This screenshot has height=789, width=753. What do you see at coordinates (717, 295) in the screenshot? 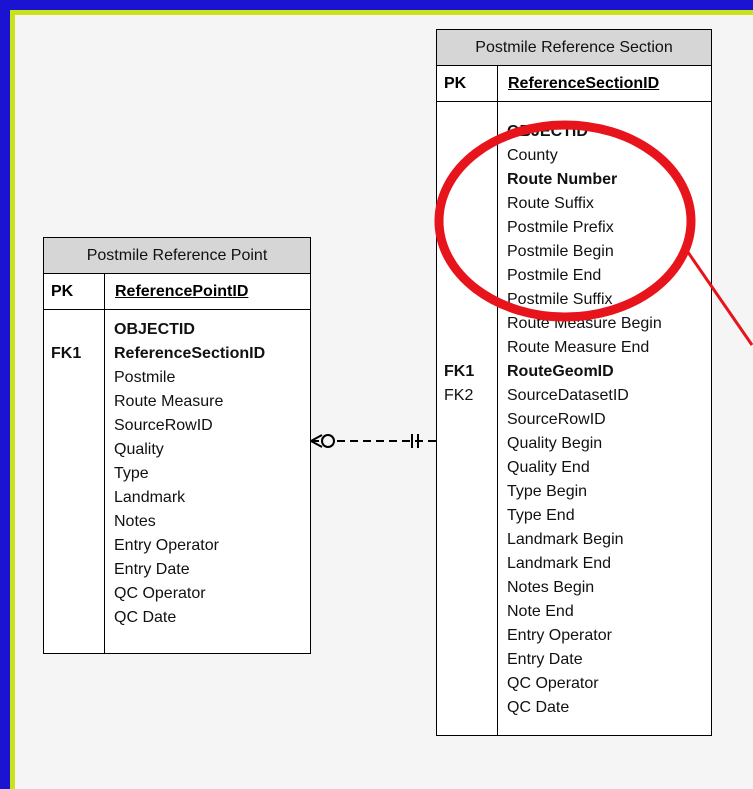
I see `highlight-pointer-line` at bounding box center [717, 295].